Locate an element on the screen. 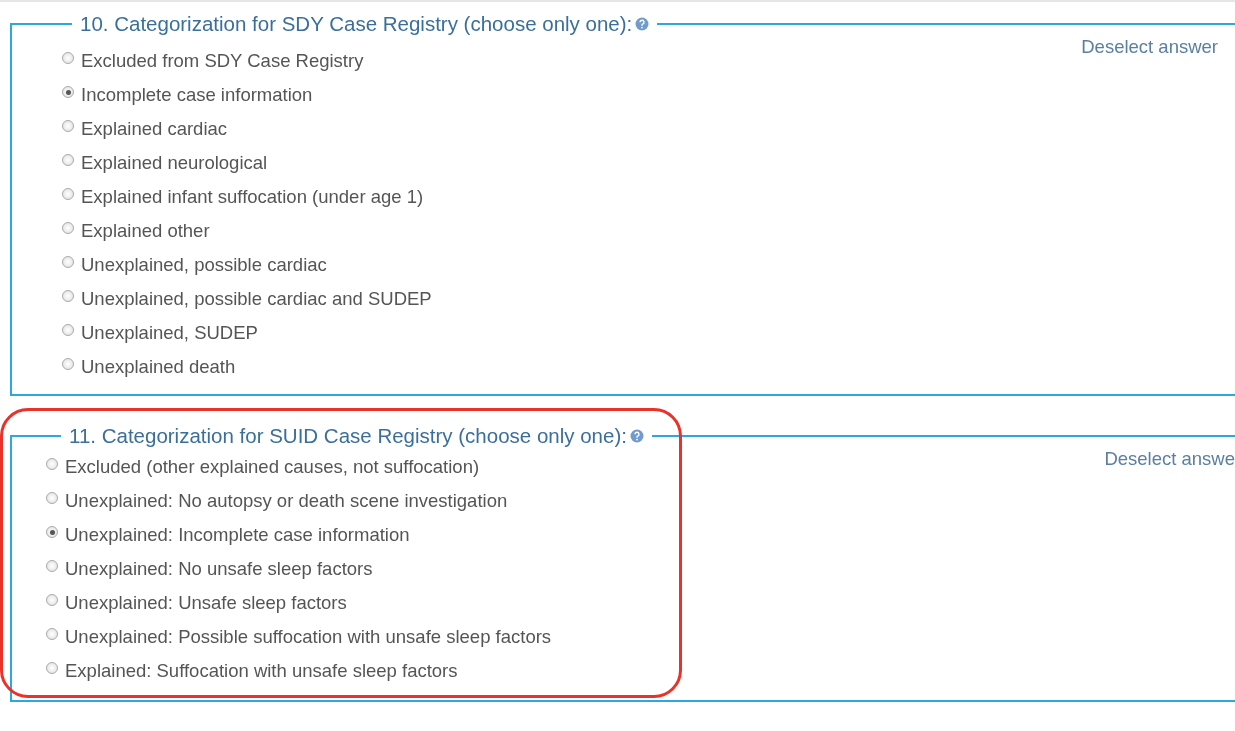  option-label: Unexplained: Unsafe sleep factors is located at coordinates (206, 603).